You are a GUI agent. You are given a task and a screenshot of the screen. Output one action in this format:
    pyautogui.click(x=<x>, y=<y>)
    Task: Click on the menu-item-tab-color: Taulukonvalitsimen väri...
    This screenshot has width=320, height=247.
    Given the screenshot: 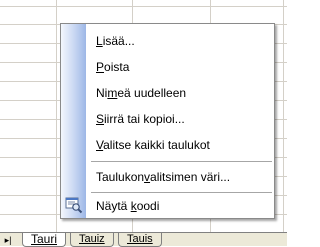 What is the action you would take?
    pyautogui.click(x=167, y=177)
    